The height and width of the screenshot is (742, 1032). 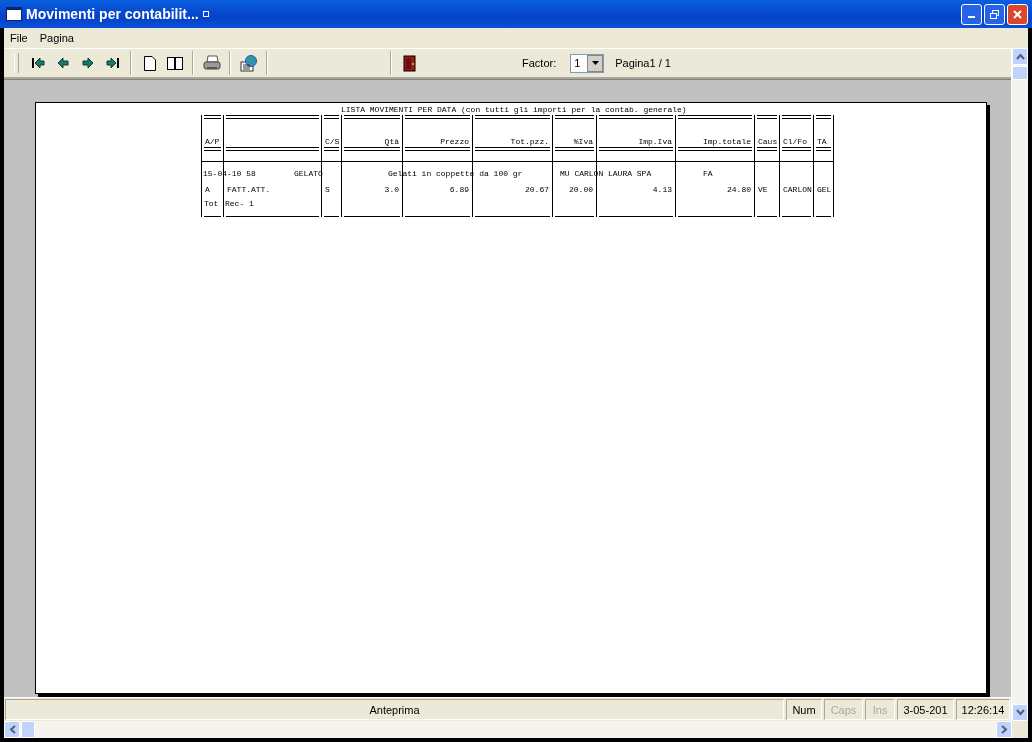 I want to click on scroll-up-button, so click(x=1020, y=56).